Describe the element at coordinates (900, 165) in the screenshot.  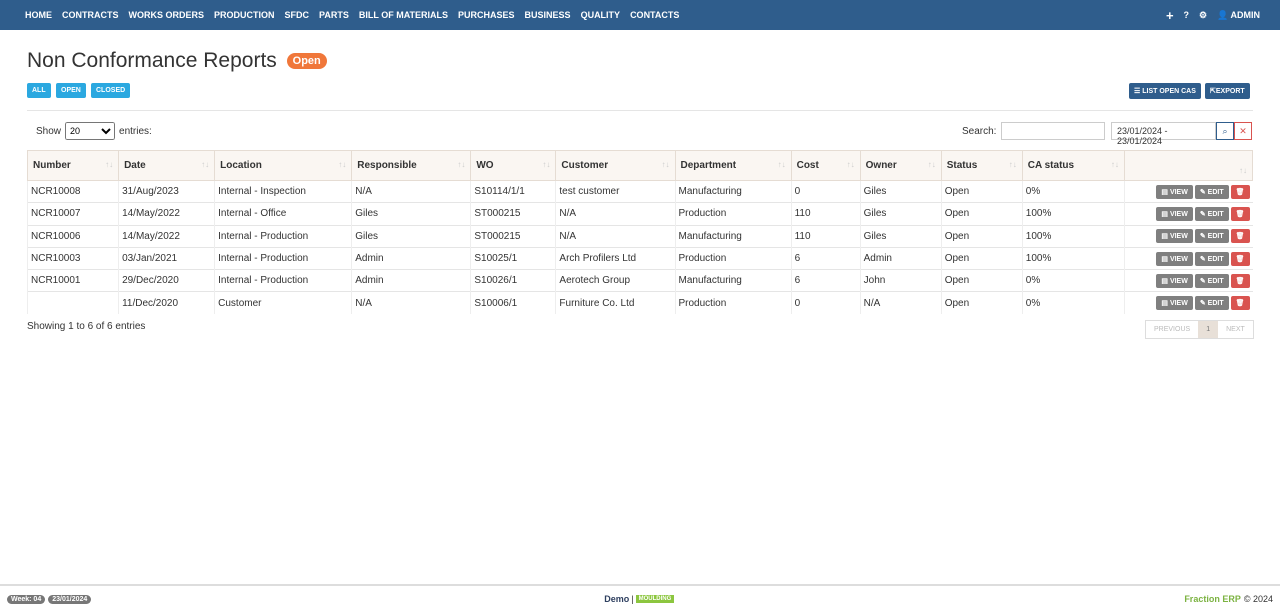
I see `column-header: Owner ↑↓` at that location.